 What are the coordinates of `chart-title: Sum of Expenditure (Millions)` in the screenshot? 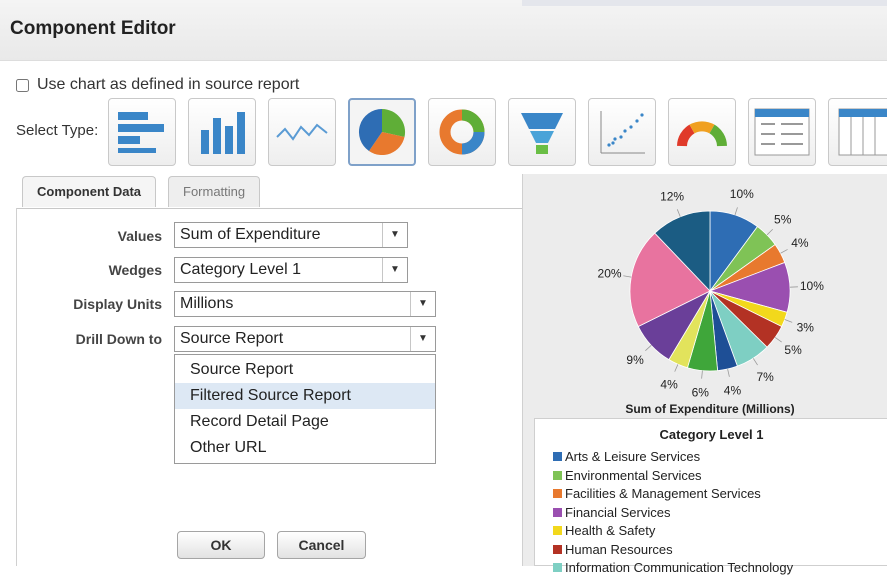 It's located at (709, 409).